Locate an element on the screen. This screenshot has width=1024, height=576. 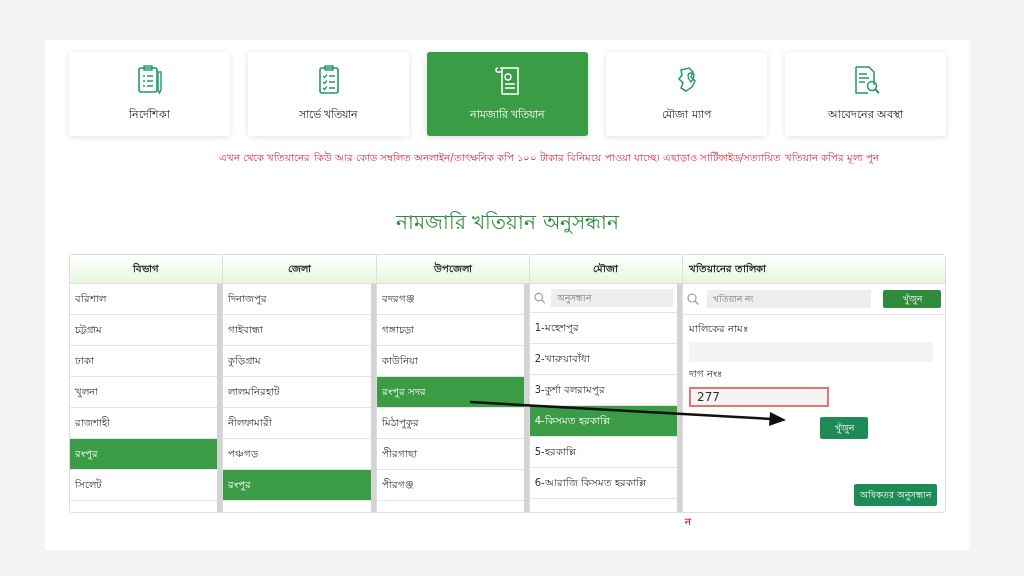
search-button: খুঁজুন is located at coordinates (912, 299).